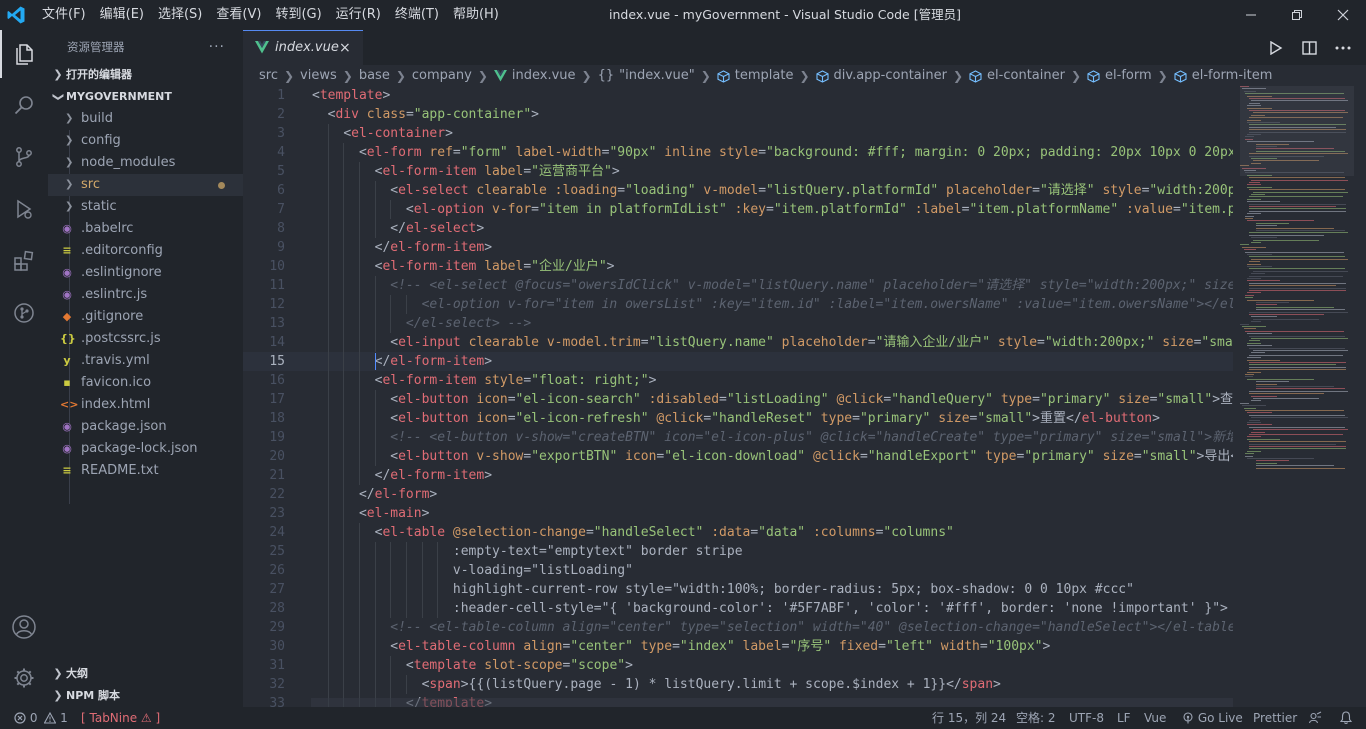  Describe the element at coordinates (145, 674) in the screenshot. I see `outline-section: ❯ 大纲` at that location.